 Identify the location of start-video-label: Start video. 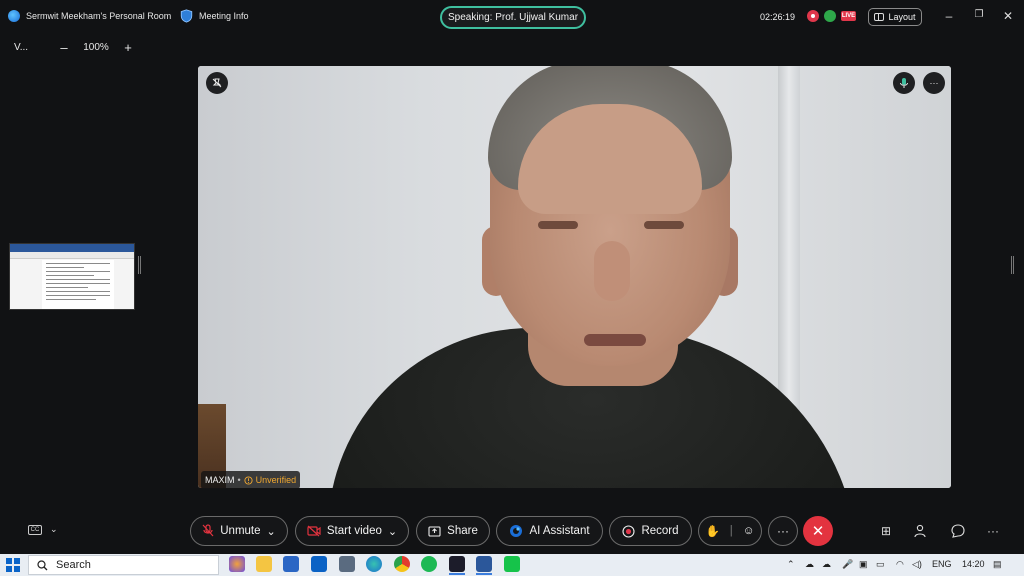
(354, 531).